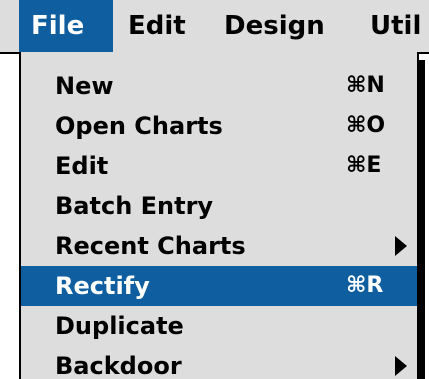  What do you see at coordinates (139, 126) in the screenshot?
I see `menu-item-label: Open Charts` at bounding box center [139, 126].